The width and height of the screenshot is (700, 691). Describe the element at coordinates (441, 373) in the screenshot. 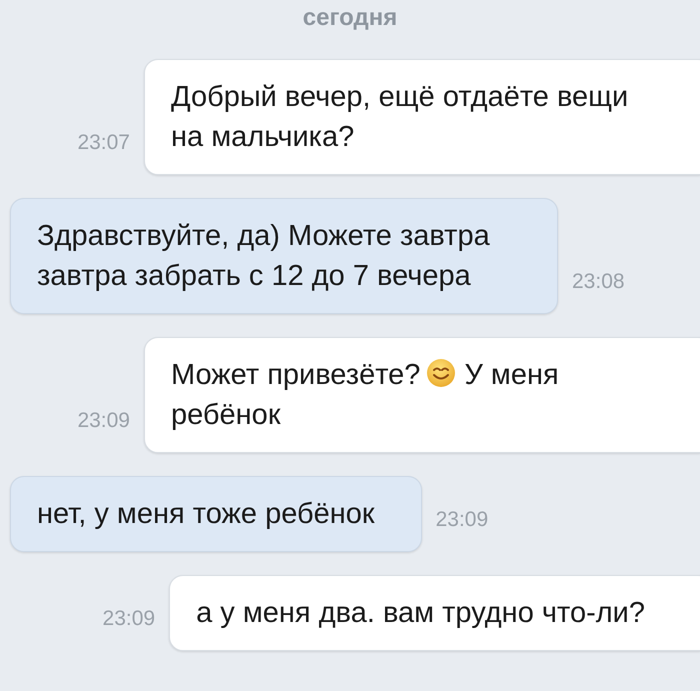

I see `smiley-icon` at that location.